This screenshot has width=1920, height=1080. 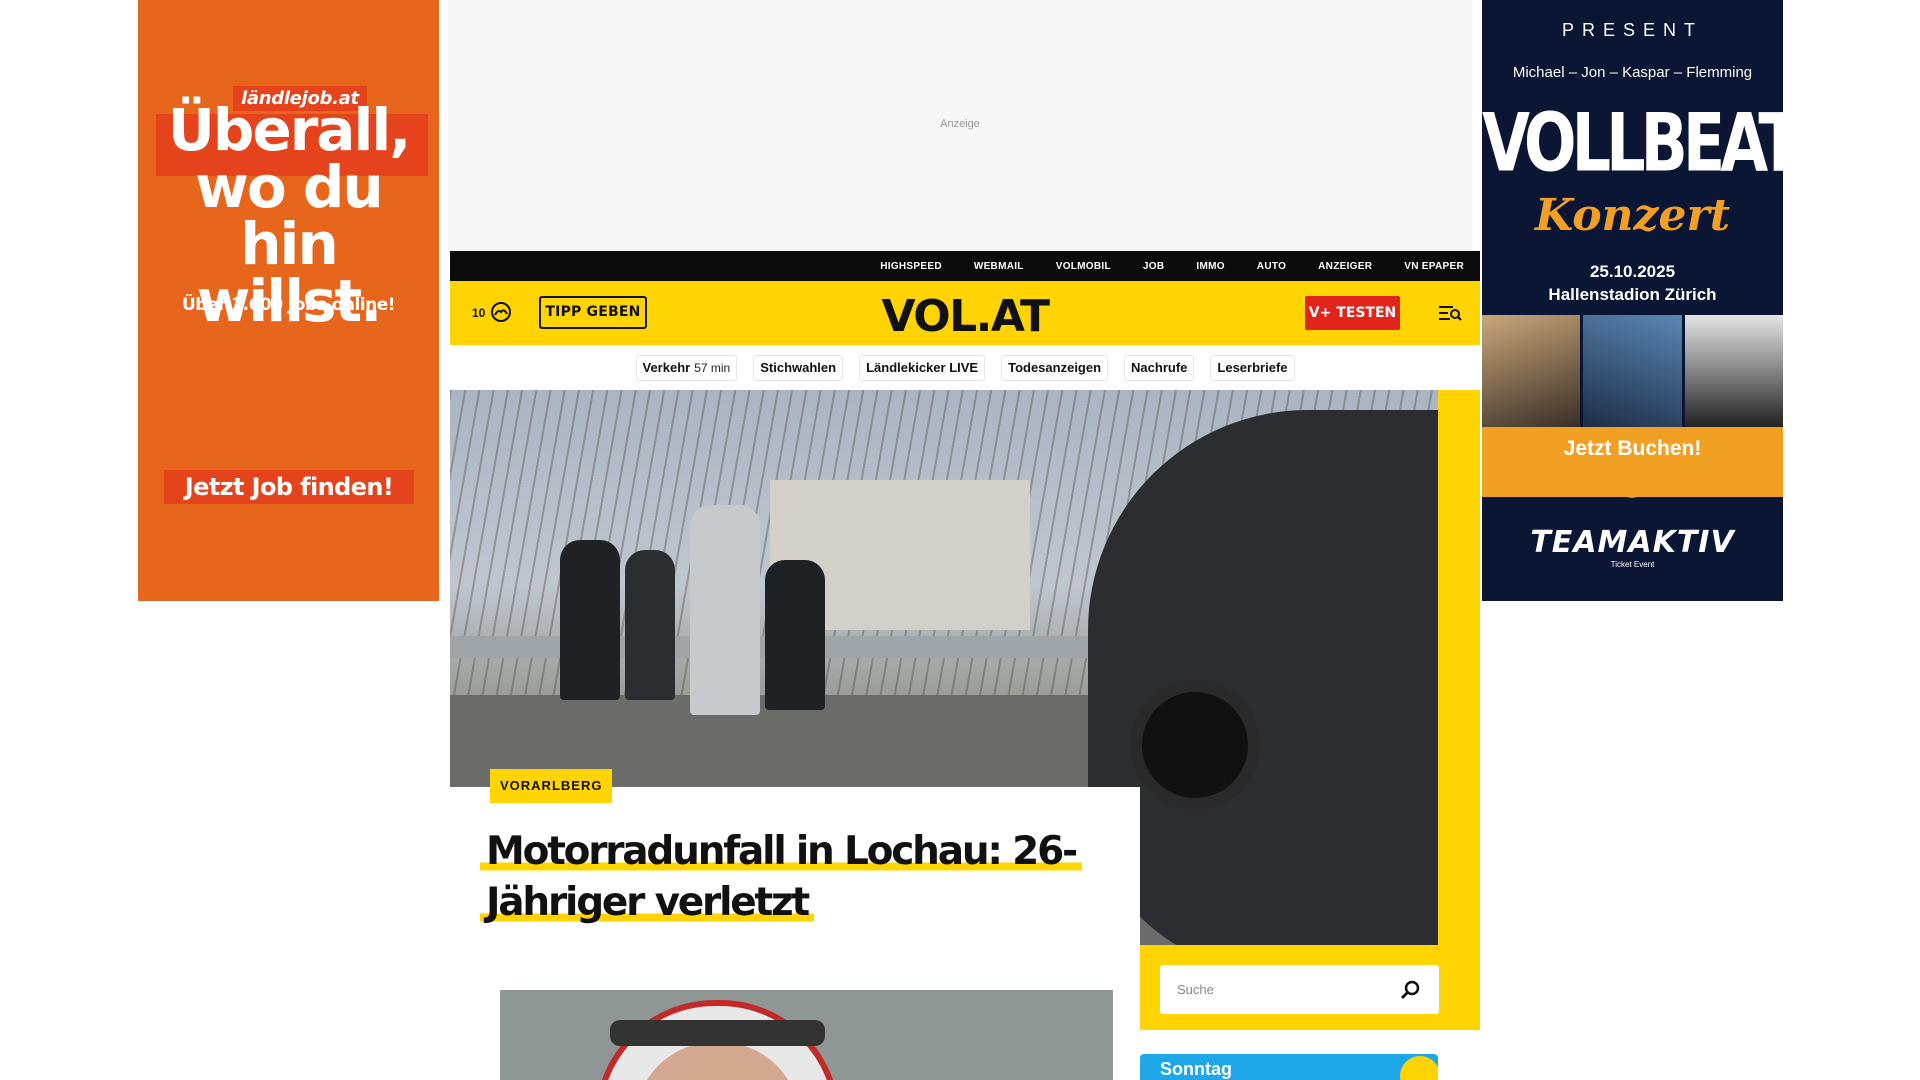 I want to click on vplus-testen-button: V+ TESTEN, so click(x=1352, y=313).